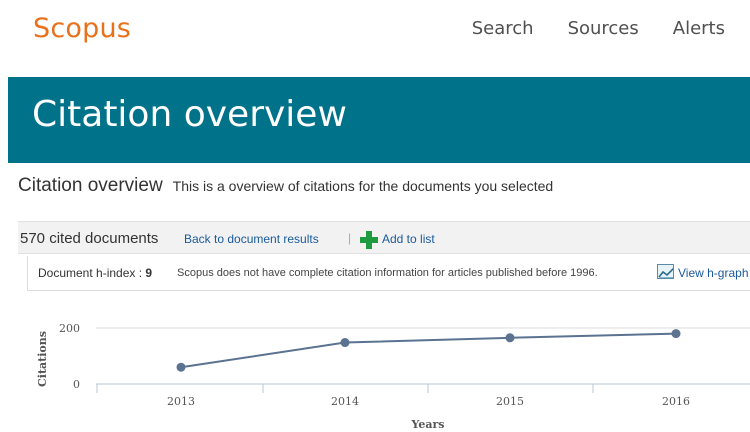 This screenshot has height=432, width=750. Describe the element at coordinates (676, 401) in the screenshot. I see `x-tick-label: 2016` at that location.